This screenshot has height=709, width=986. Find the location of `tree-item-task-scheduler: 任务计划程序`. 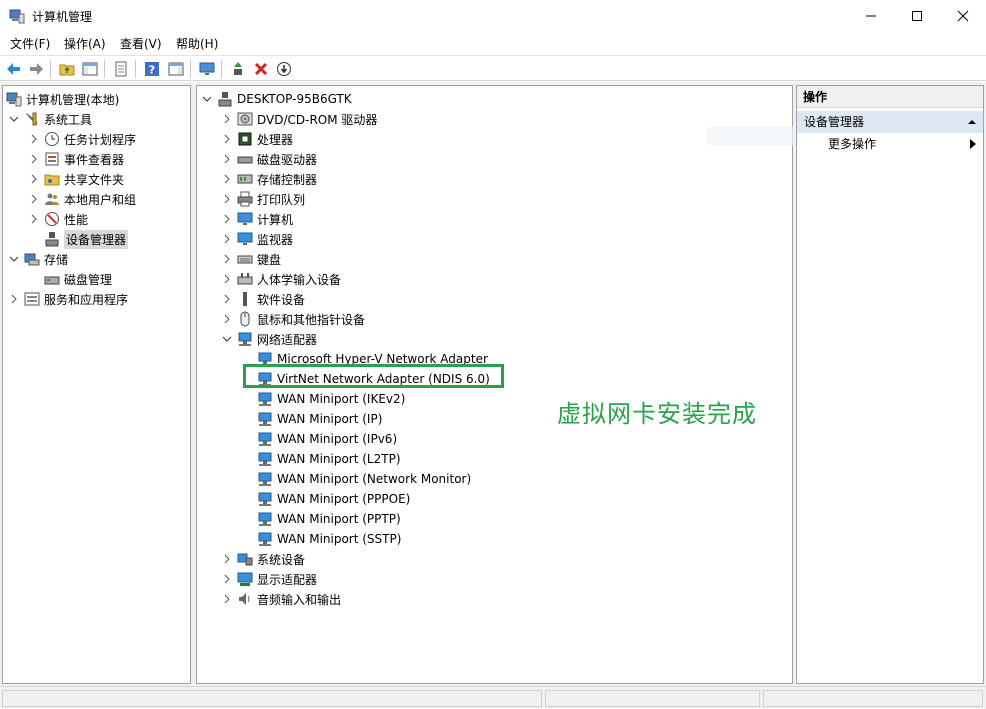

tree-item-task-scheduler: 任务计划程序 is located at coordinates (82, 139).